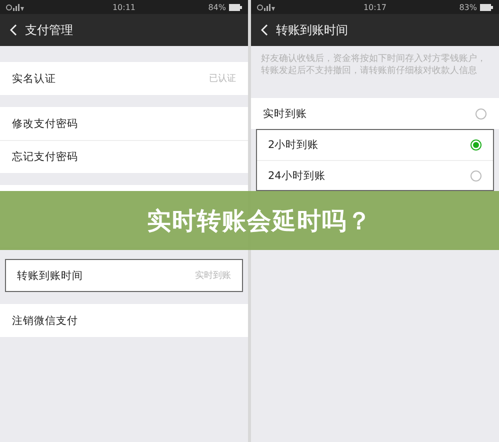 Image resolution: width=499 pixels, height=442 pixels. What do you see at coordinates (373, 65) in the screenshot?
I see `notice-text: 好友确认收钱后，资金将按如下时间存入对方零钱账户，转账发起后不支持撤回，请转账前仔细核对收款人信息` at bounding box center [373, 65].